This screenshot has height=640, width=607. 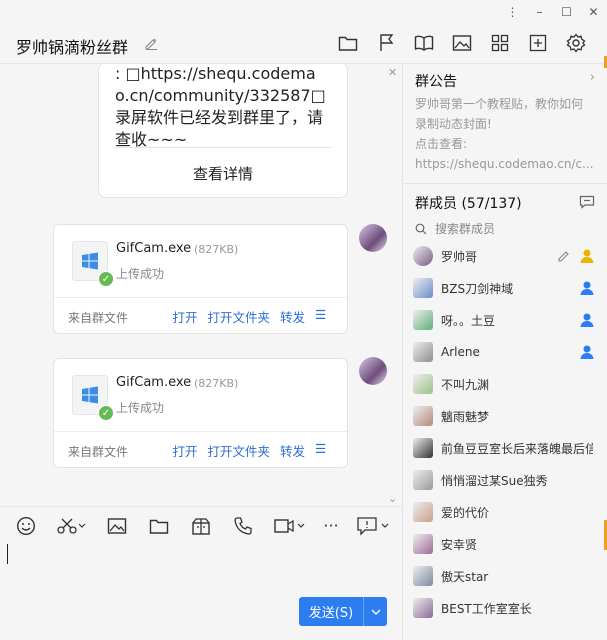 What do you see at coordinates (505, 288) in the screenshot?
I see `member-row: BZS刀剑神域` at bounding box center [505, 288].